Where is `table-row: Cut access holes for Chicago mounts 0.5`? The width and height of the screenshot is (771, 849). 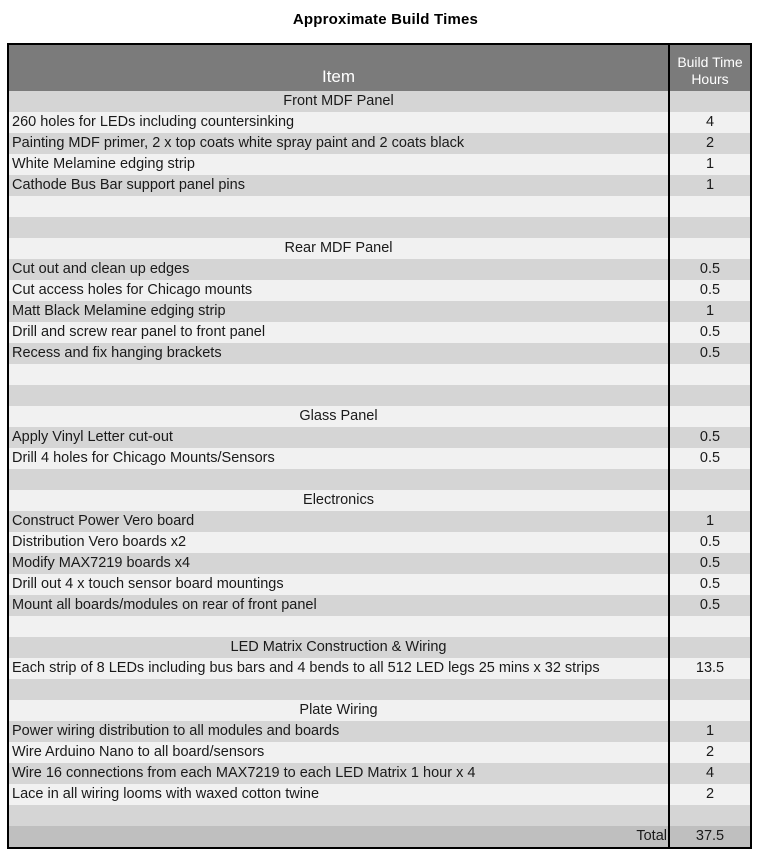 table-row: Cut access holes for Chicago mounts 0.5 is located at coordinates (379, 290).